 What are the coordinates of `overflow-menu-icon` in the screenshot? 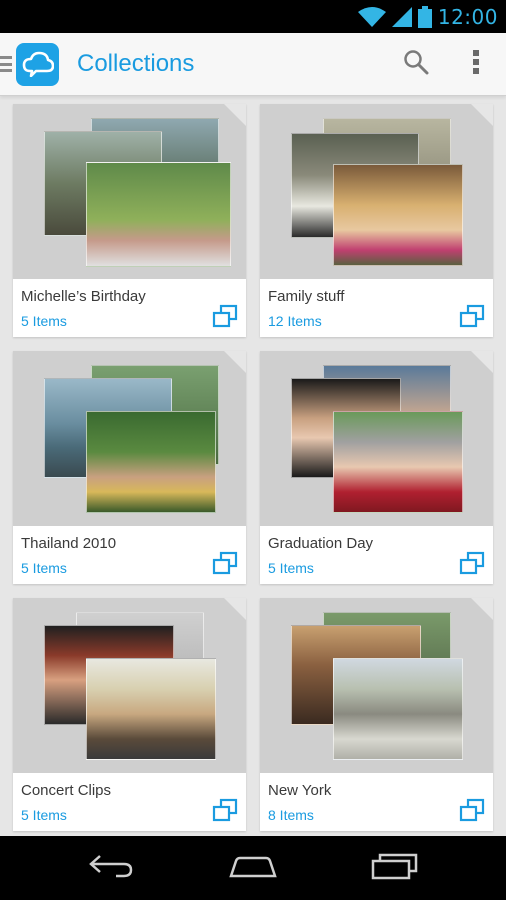 It's located at (476, 64).